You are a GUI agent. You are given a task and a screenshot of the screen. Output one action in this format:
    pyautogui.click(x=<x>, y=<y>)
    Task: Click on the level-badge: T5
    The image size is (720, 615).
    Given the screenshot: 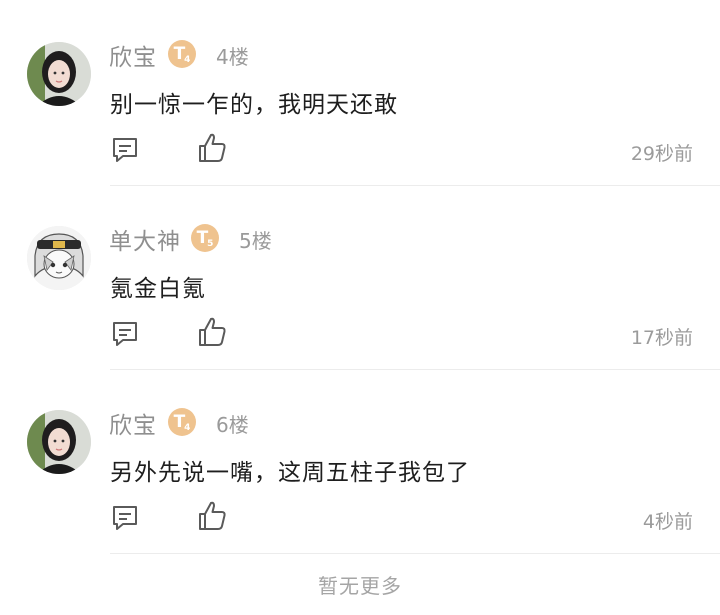 What is the action you would take?
    pyautogui.click(x=205, y=238)
    